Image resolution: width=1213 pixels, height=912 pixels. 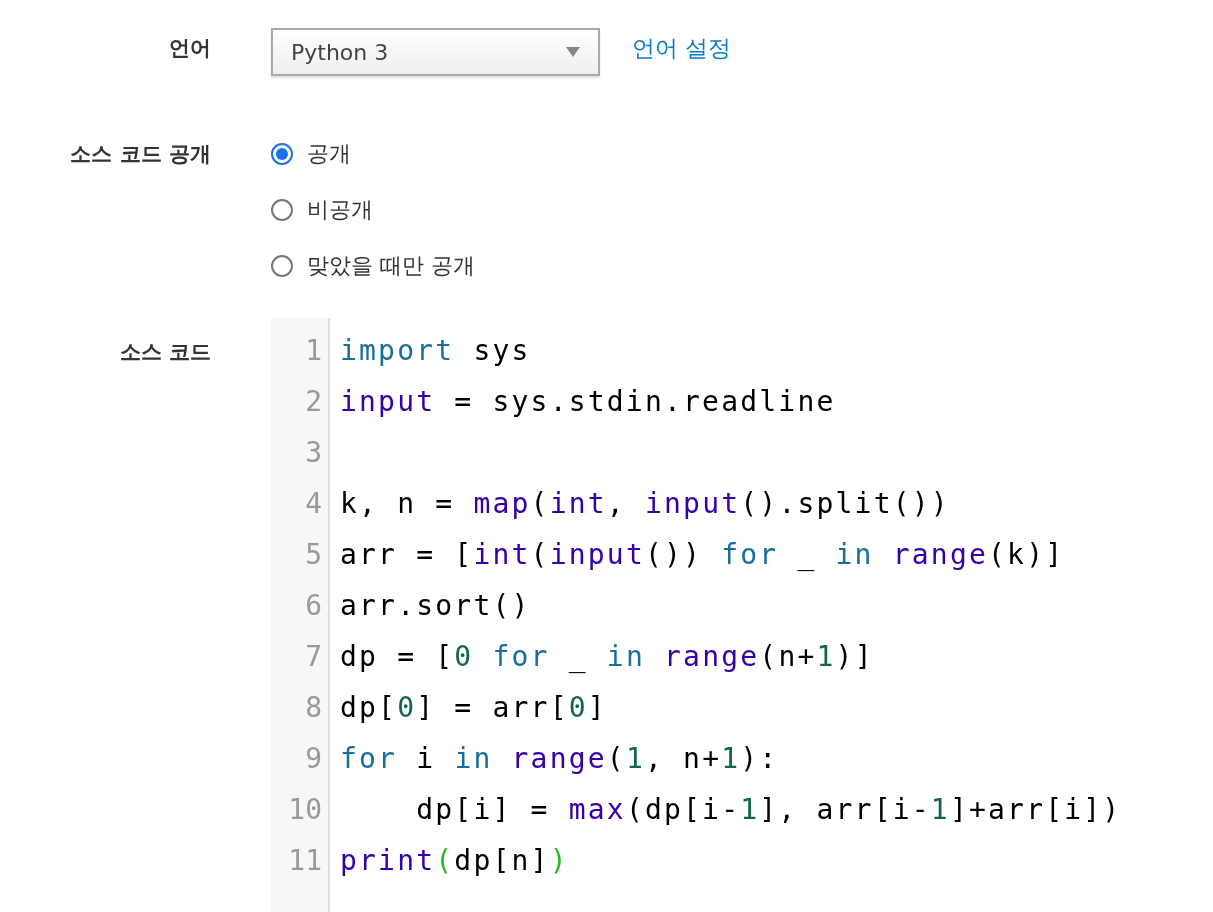 What do you see at coordinates (313, 657) in the screenshot?
I see `line-number: 7` at bounding box center [313, 657].